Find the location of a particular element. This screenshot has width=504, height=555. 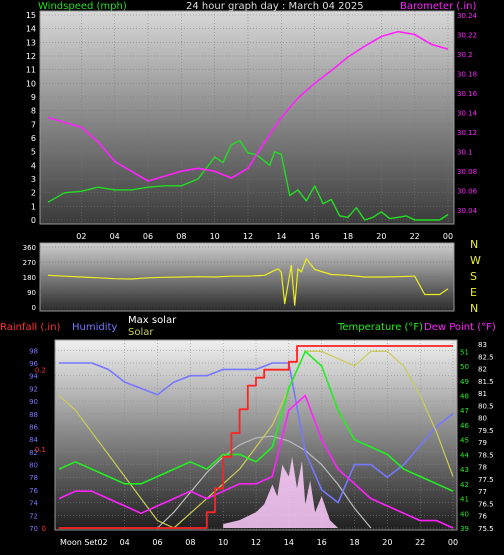

windspeed-label: Windspeed (mph) is located at coordinates (82, 6).